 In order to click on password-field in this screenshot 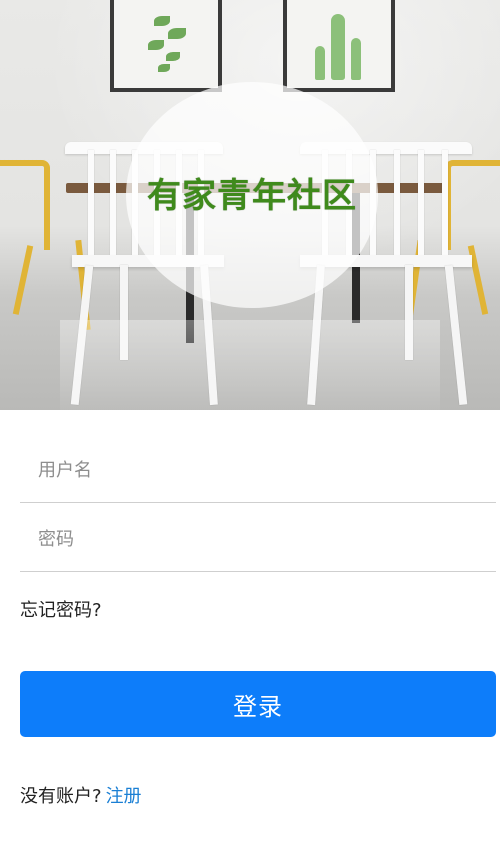, I will do `click(258, 538)`.